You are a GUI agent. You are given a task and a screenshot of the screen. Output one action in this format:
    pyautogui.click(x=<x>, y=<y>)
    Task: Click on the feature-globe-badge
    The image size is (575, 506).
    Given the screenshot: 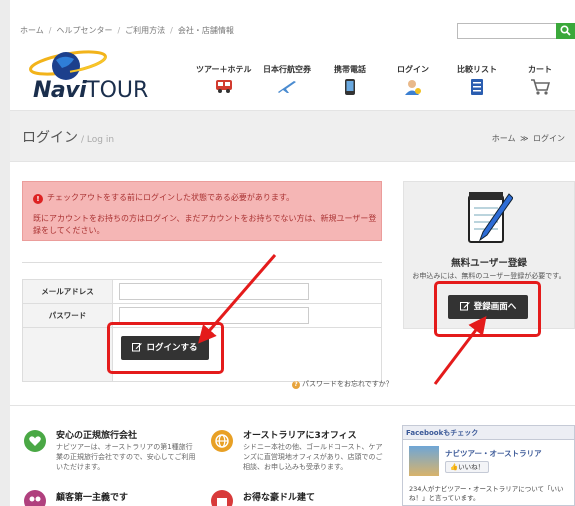 What is the action you would take?
    pyautogui.click(x=222, y=441)
    